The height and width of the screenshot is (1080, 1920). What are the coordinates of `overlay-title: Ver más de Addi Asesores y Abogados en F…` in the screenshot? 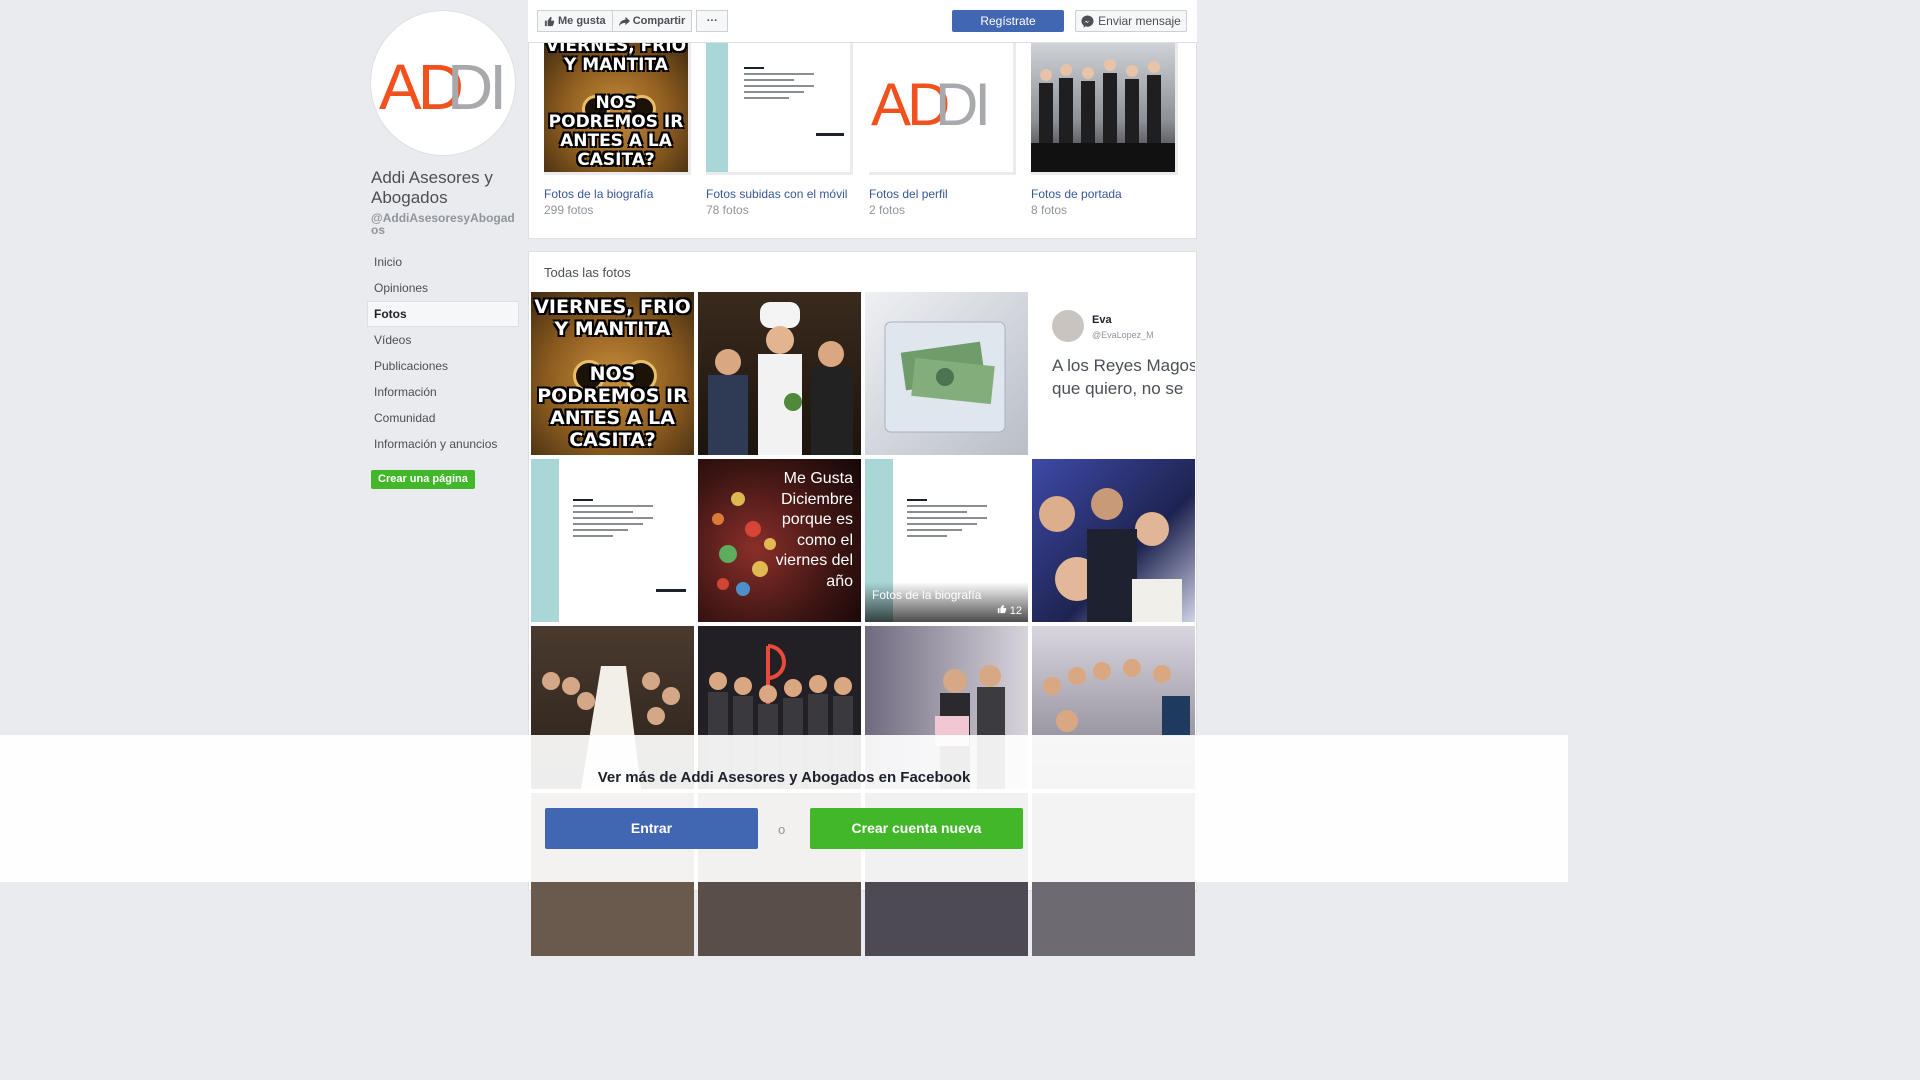 It's located at (784, 777).